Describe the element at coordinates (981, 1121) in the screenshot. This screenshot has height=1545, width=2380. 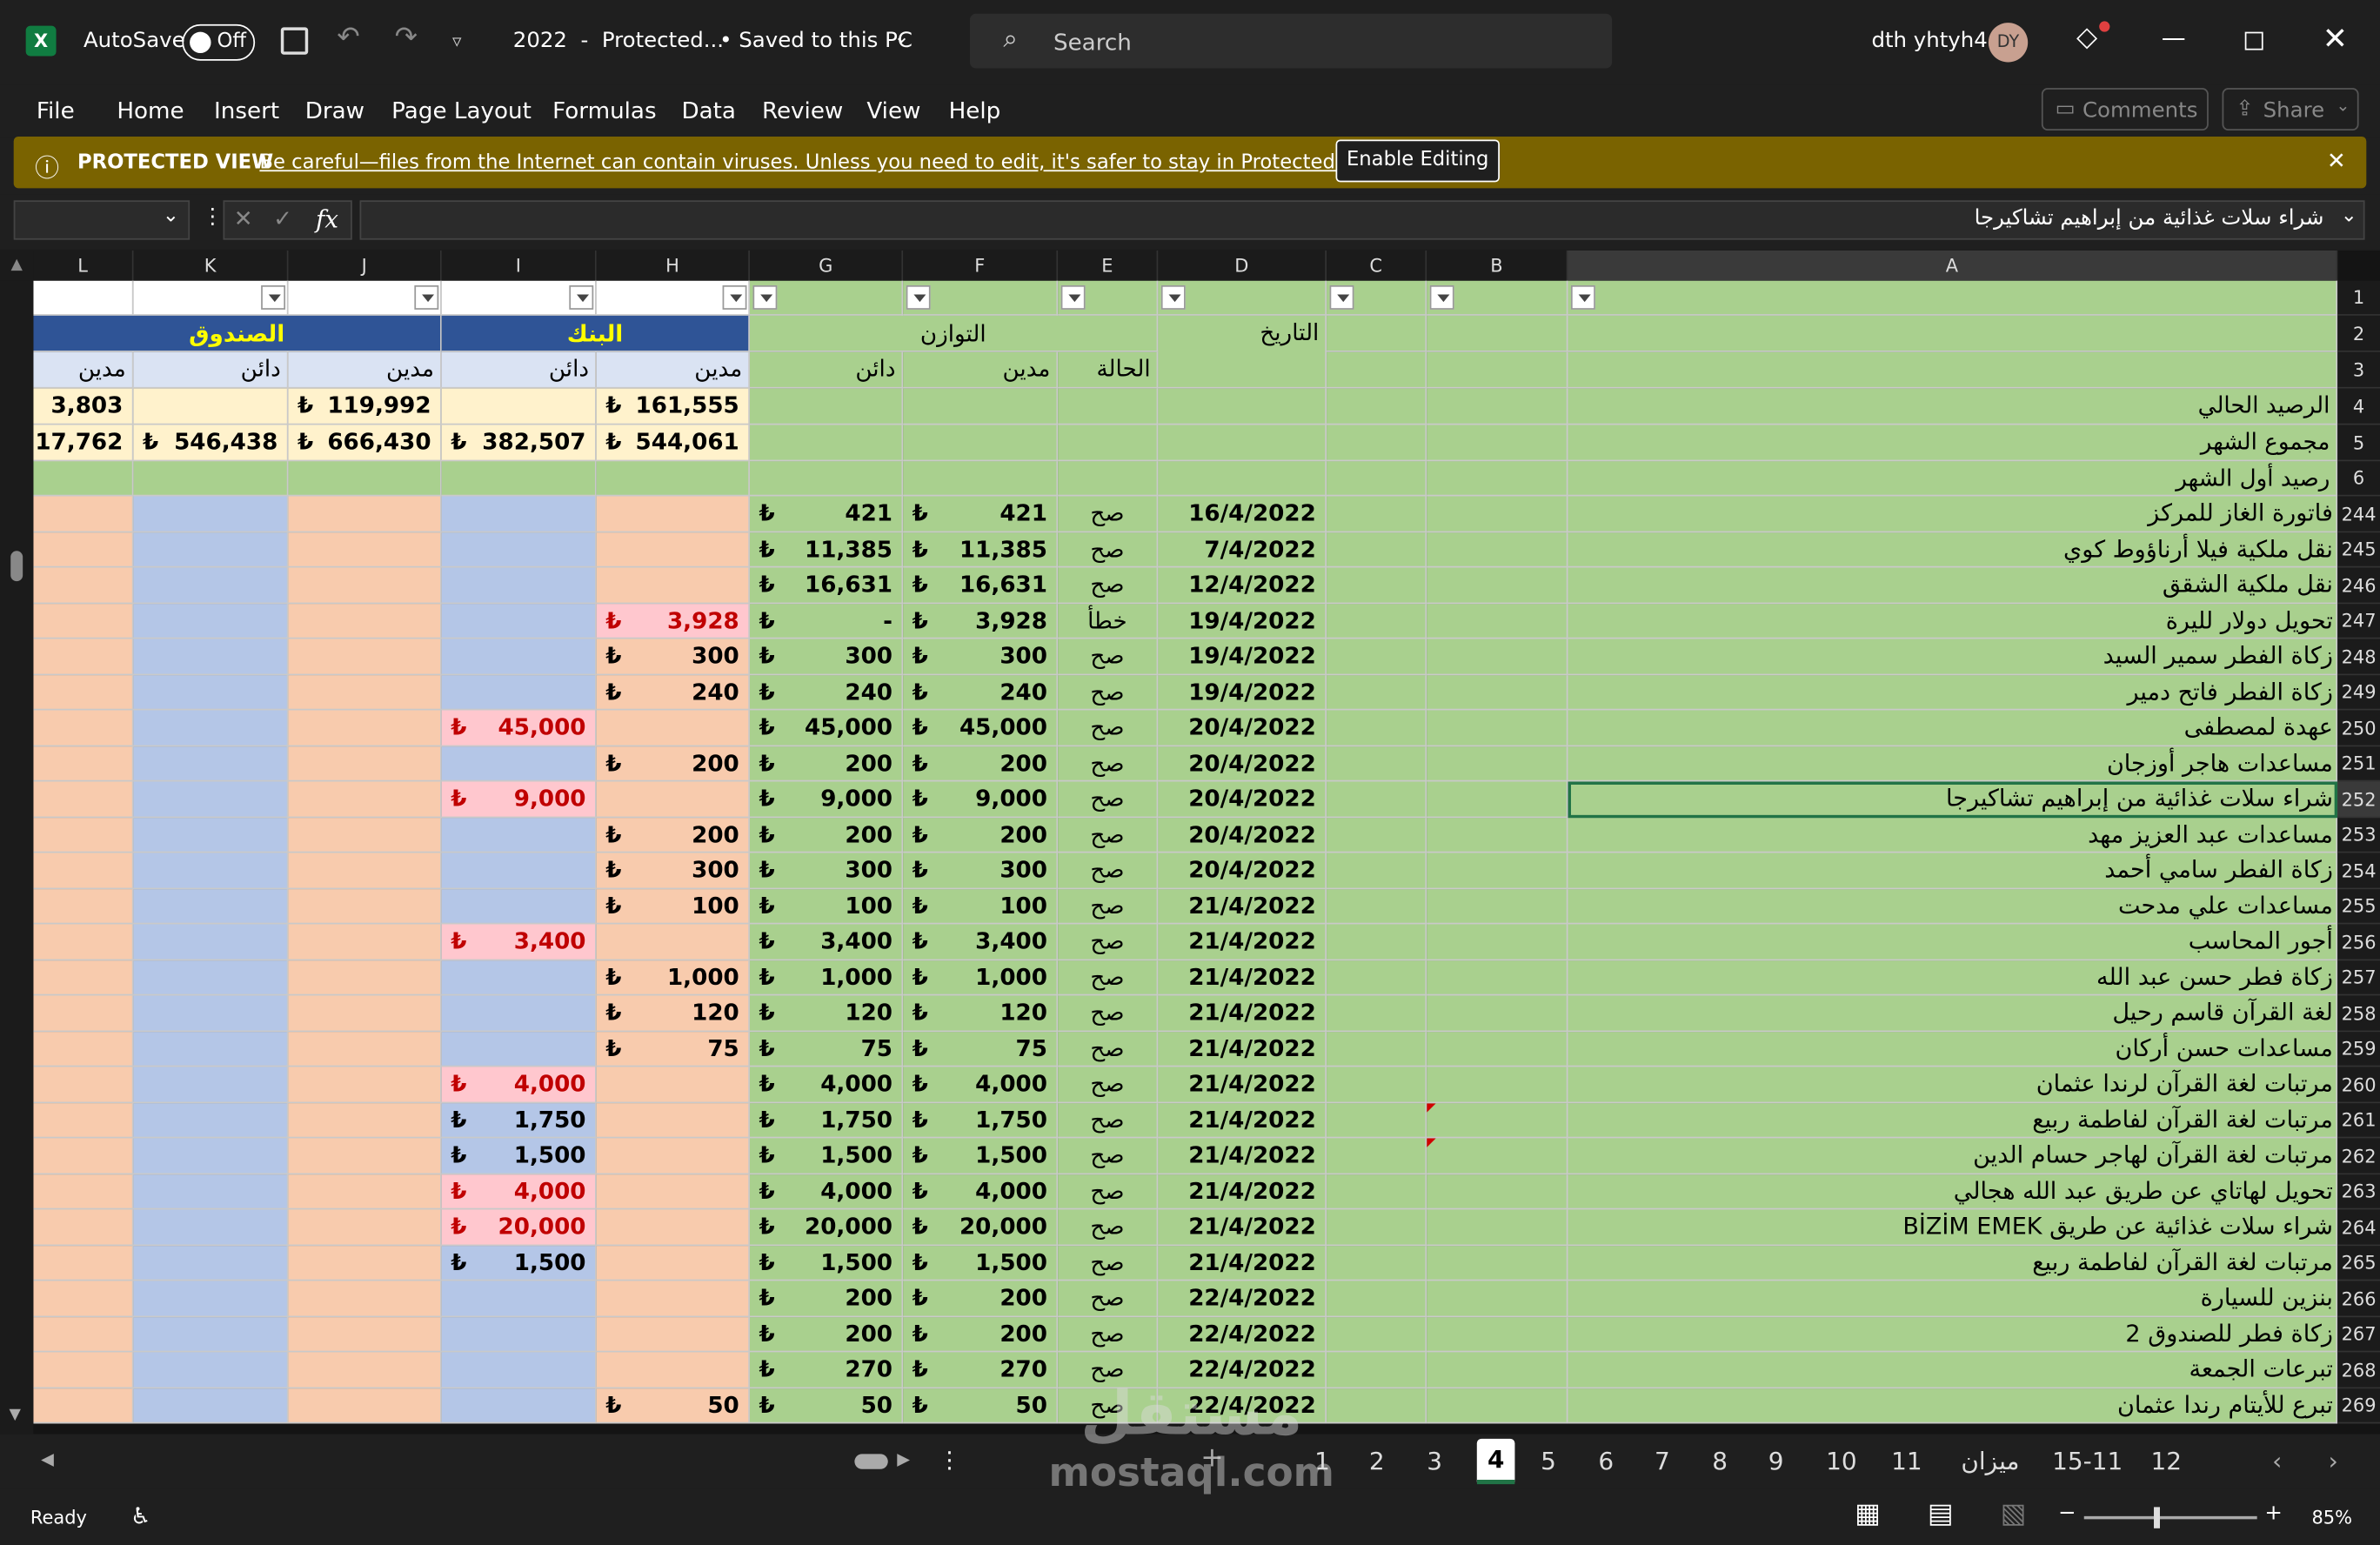
I see `balance-debit-cell: 1,750 ₺` at that location.